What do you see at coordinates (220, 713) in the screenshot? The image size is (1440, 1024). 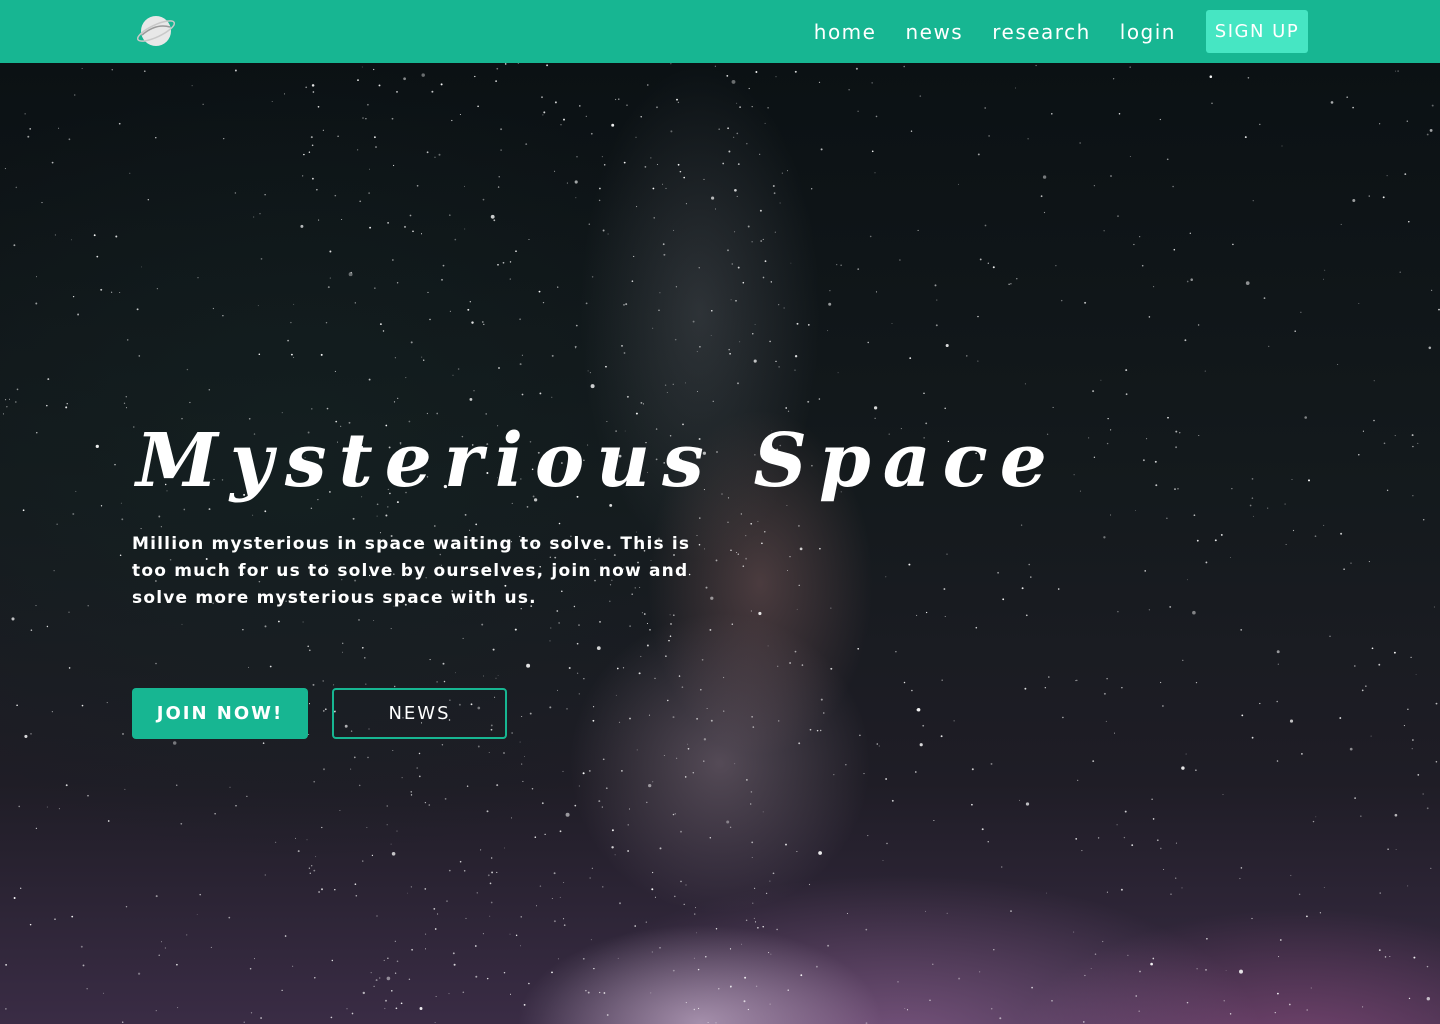 I see `join-now-button: JOIN NOW!` at bounding box center [220, 713].